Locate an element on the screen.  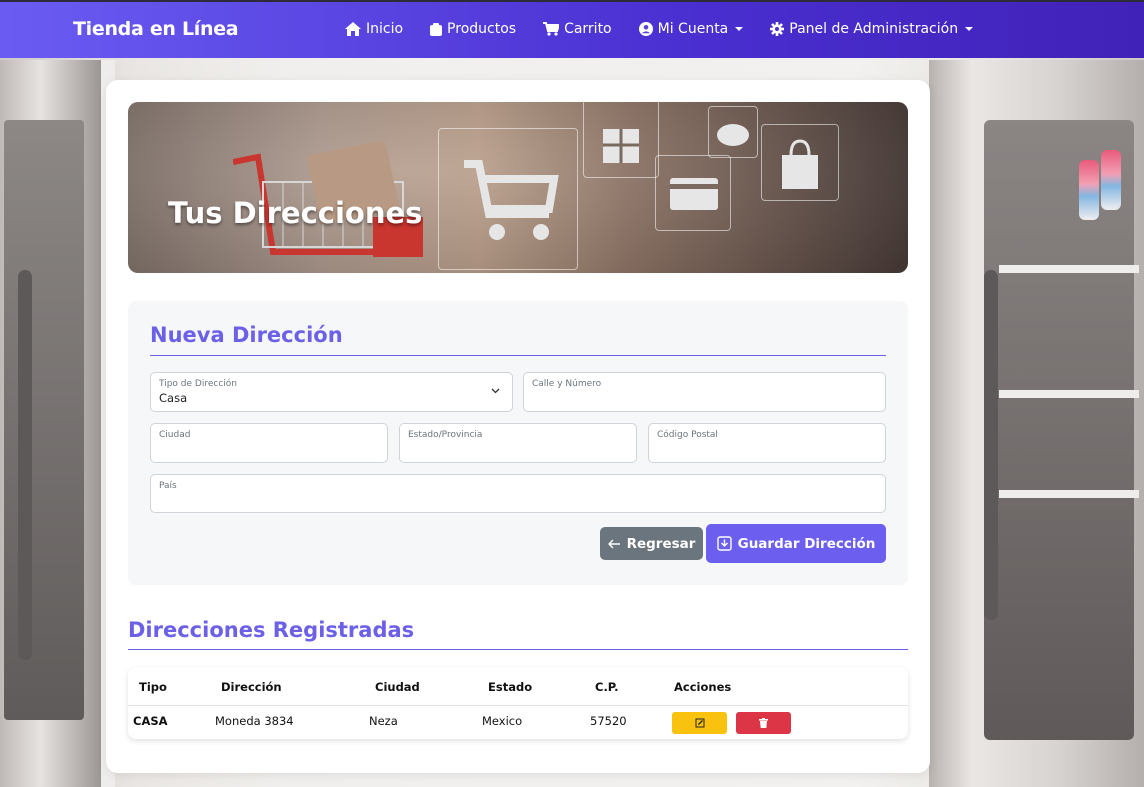
nav-item-mi-cuenta: Mi Cuenta is located at coordinates (691, 29).